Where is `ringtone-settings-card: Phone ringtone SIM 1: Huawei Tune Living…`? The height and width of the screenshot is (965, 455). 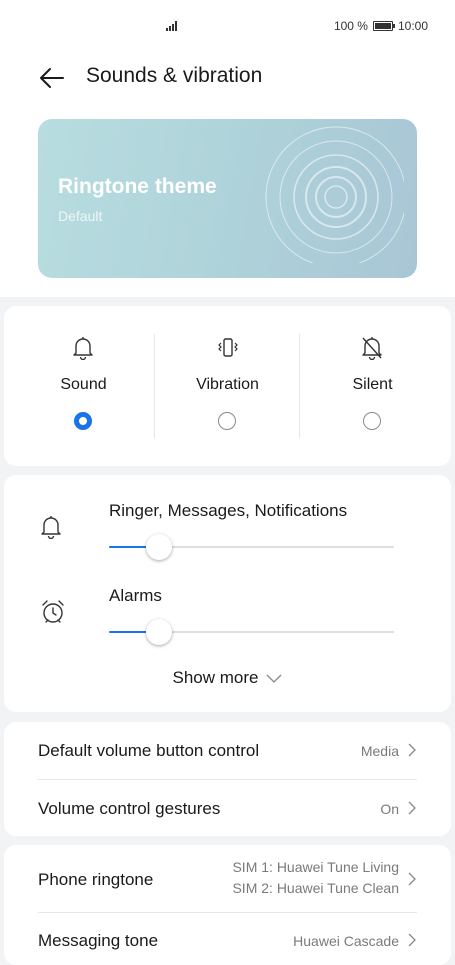 ringtone-settings-card: Phone ringtone SIM 1: Huawei Tune Living… is located at coordinates (227, 905).